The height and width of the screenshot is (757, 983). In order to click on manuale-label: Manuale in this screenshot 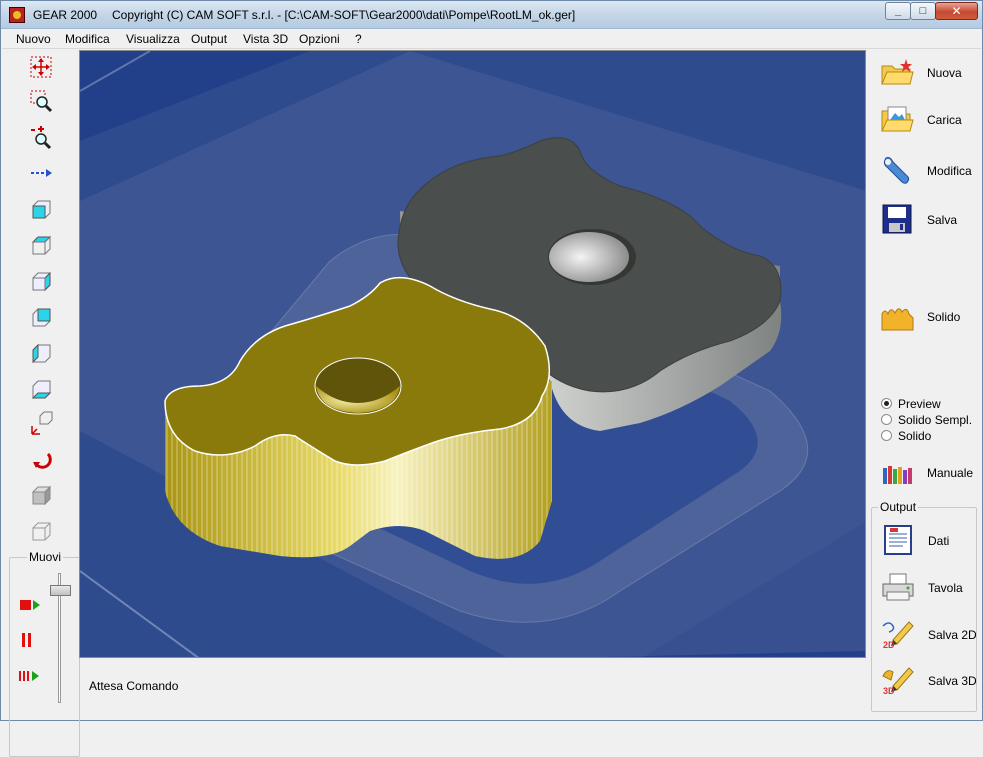, I will do `click(950, 473)`.